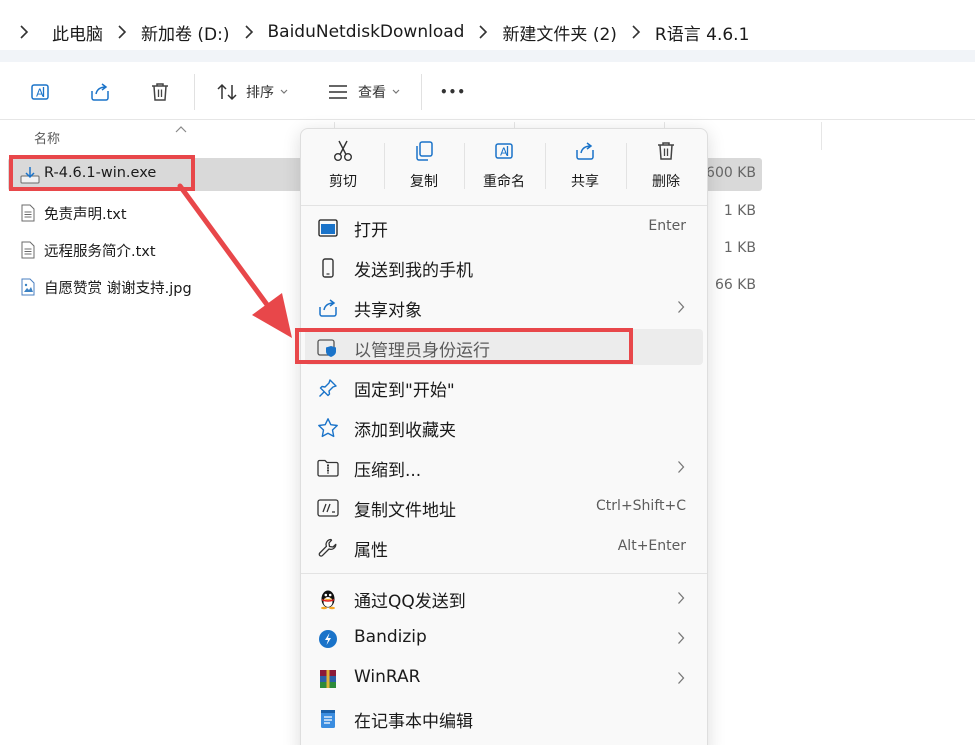  What do you see at coordinates (487, 91) in the screenshot?
I see `command-bar: A 排序 查看 •••` at bounding box center [487, 91].